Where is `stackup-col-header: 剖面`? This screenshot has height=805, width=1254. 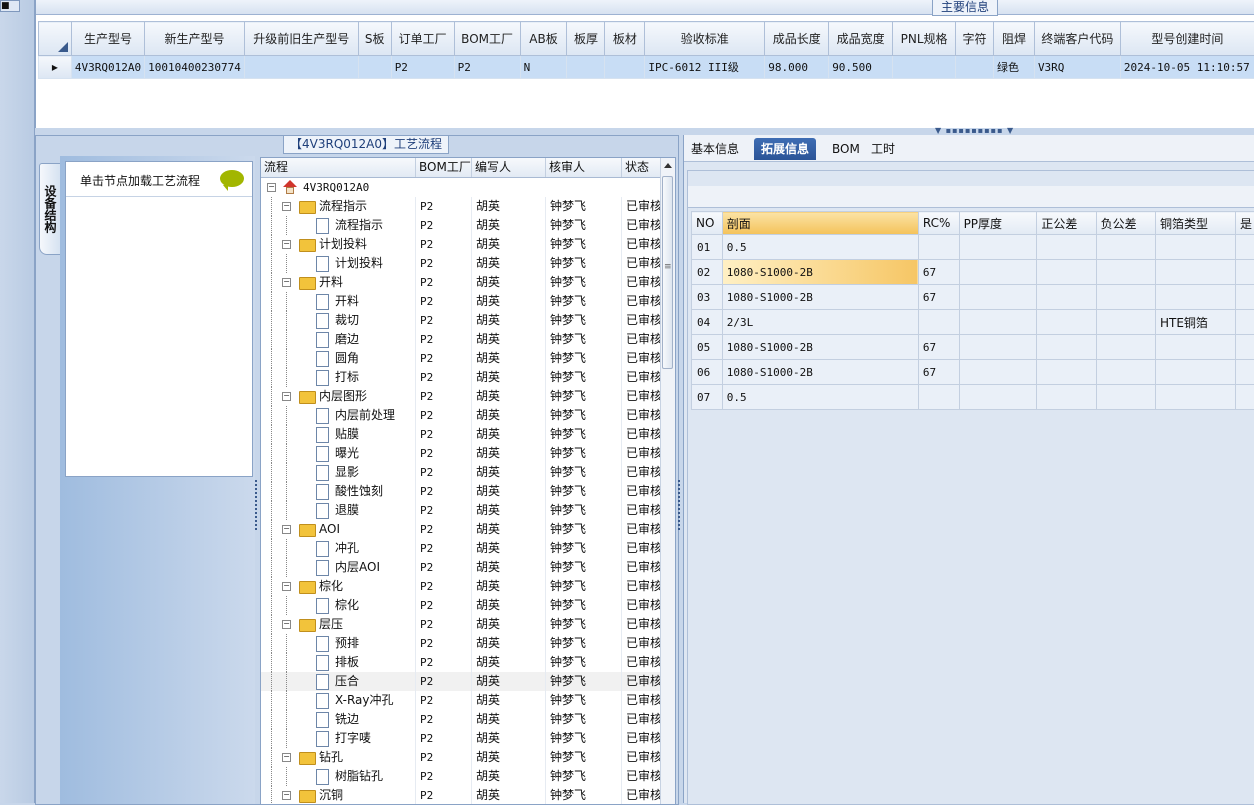
stackup-col-header: 剖面 is located at coordinates (820, 223).